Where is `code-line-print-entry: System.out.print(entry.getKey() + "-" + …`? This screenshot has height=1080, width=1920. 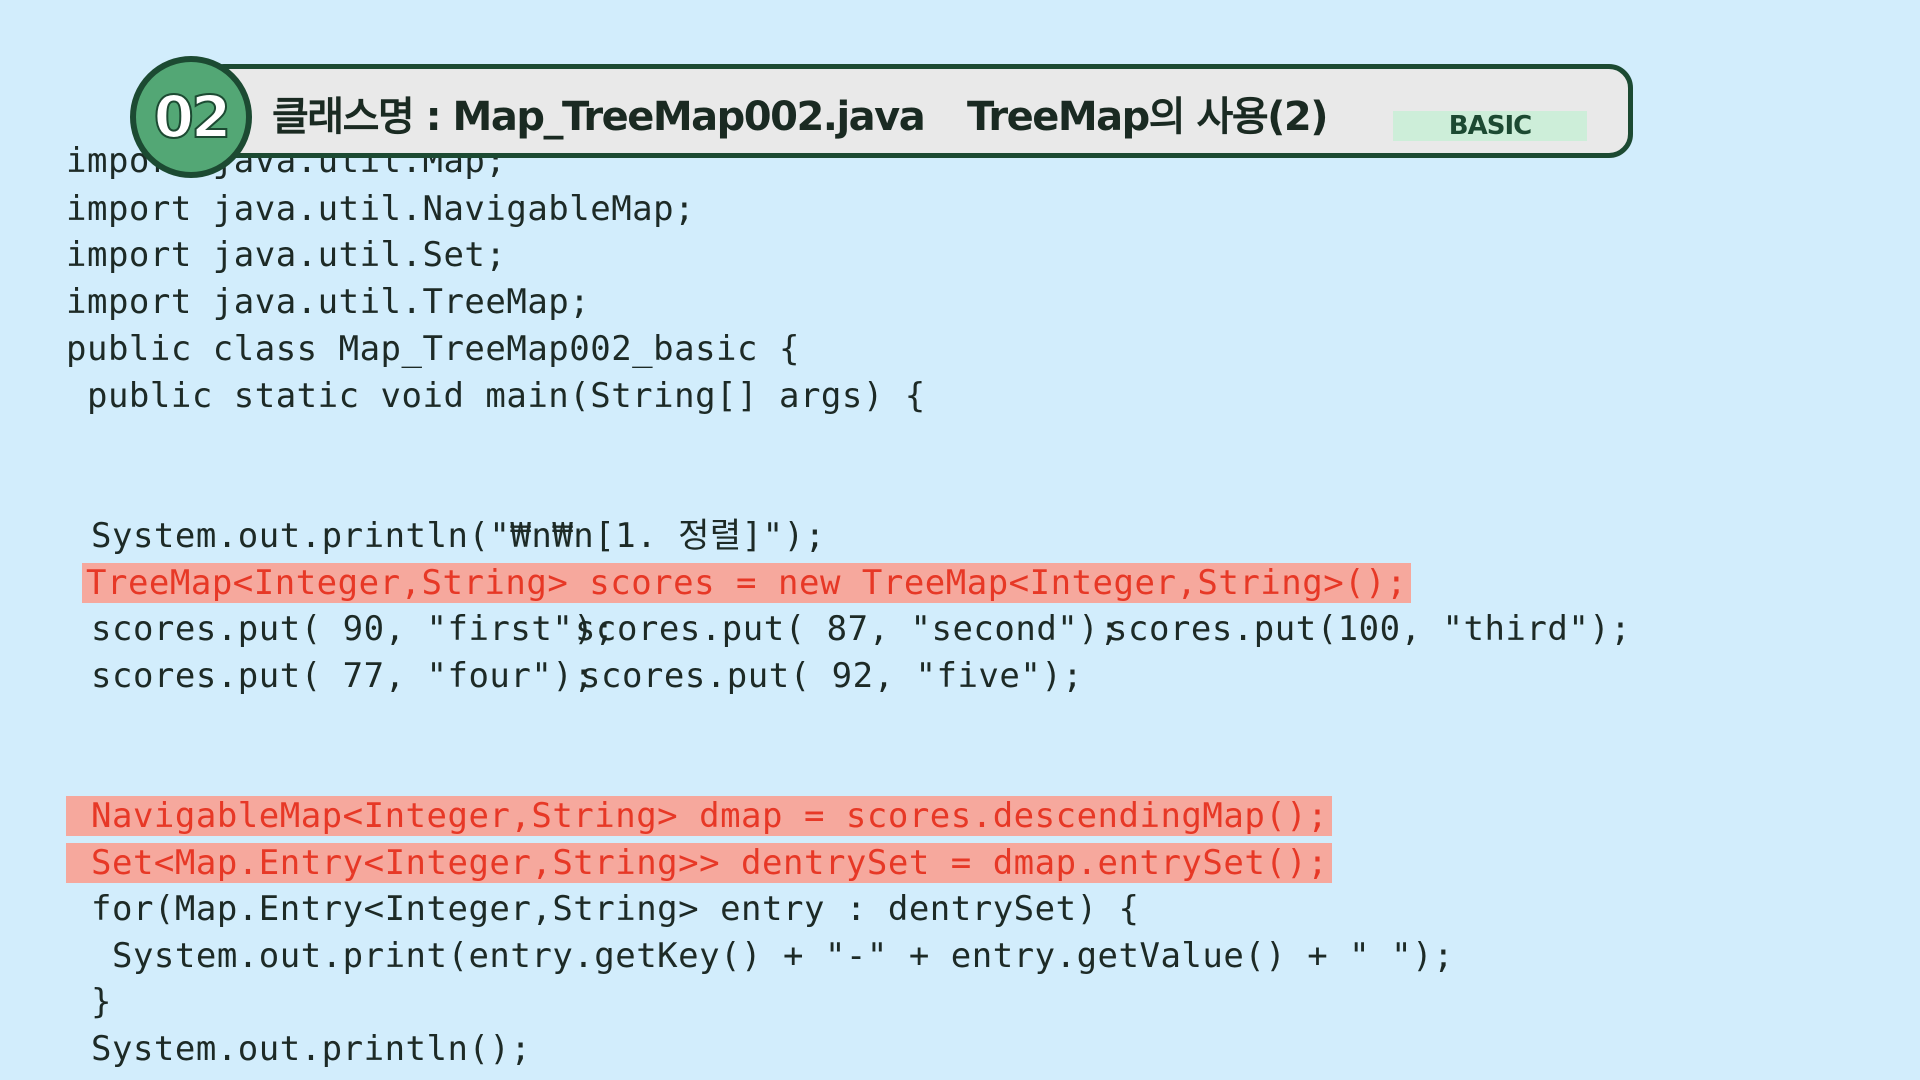 code-line-print-entry: System.out.print(entry.getKey() + "-" + … is located at coordinates (773, 956).